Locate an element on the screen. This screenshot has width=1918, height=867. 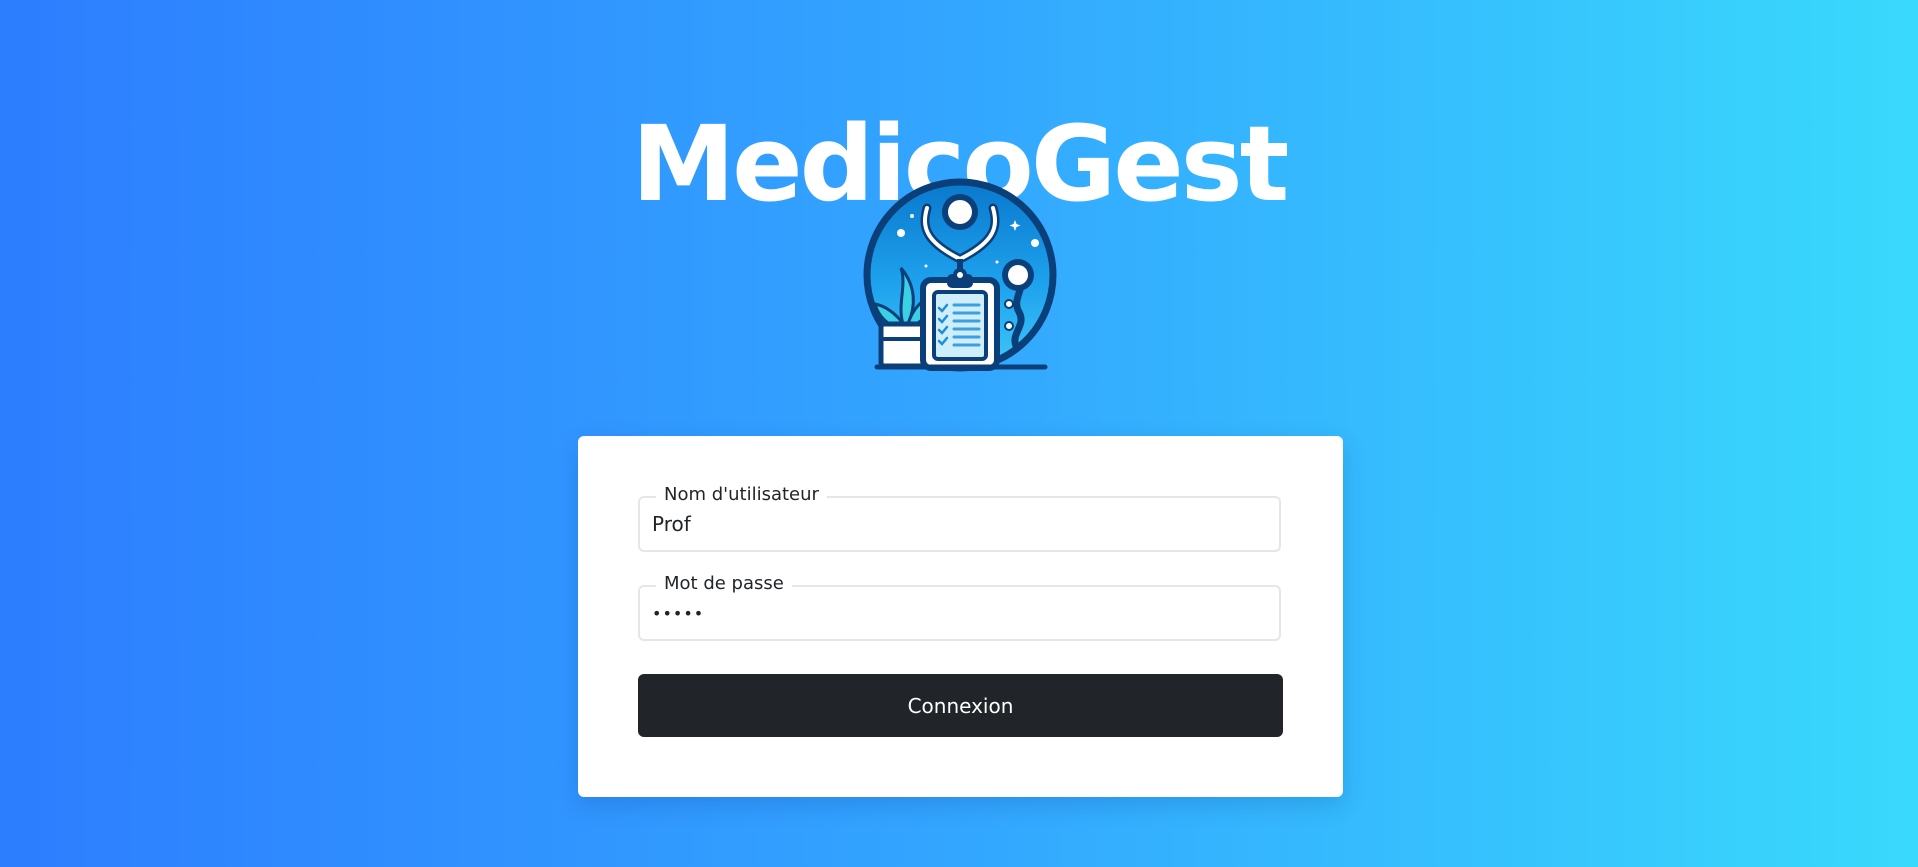
username-input is located at coordinates (957, 524).